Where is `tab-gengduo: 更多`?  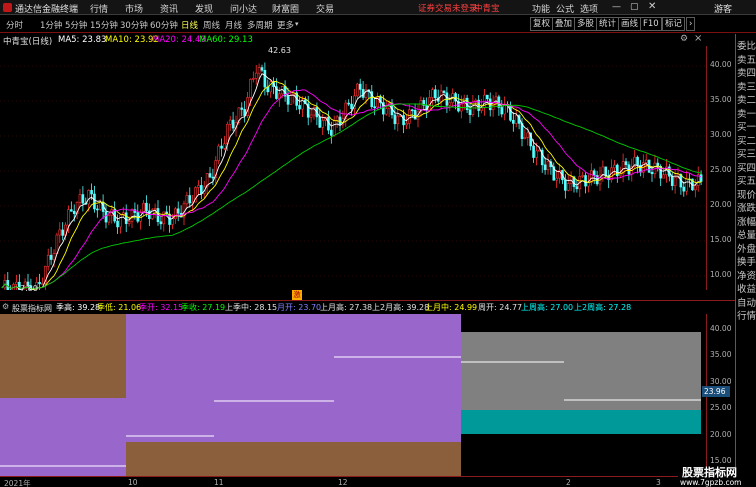 tab-gengduo: 更多 is located at coordinates (285, 25).